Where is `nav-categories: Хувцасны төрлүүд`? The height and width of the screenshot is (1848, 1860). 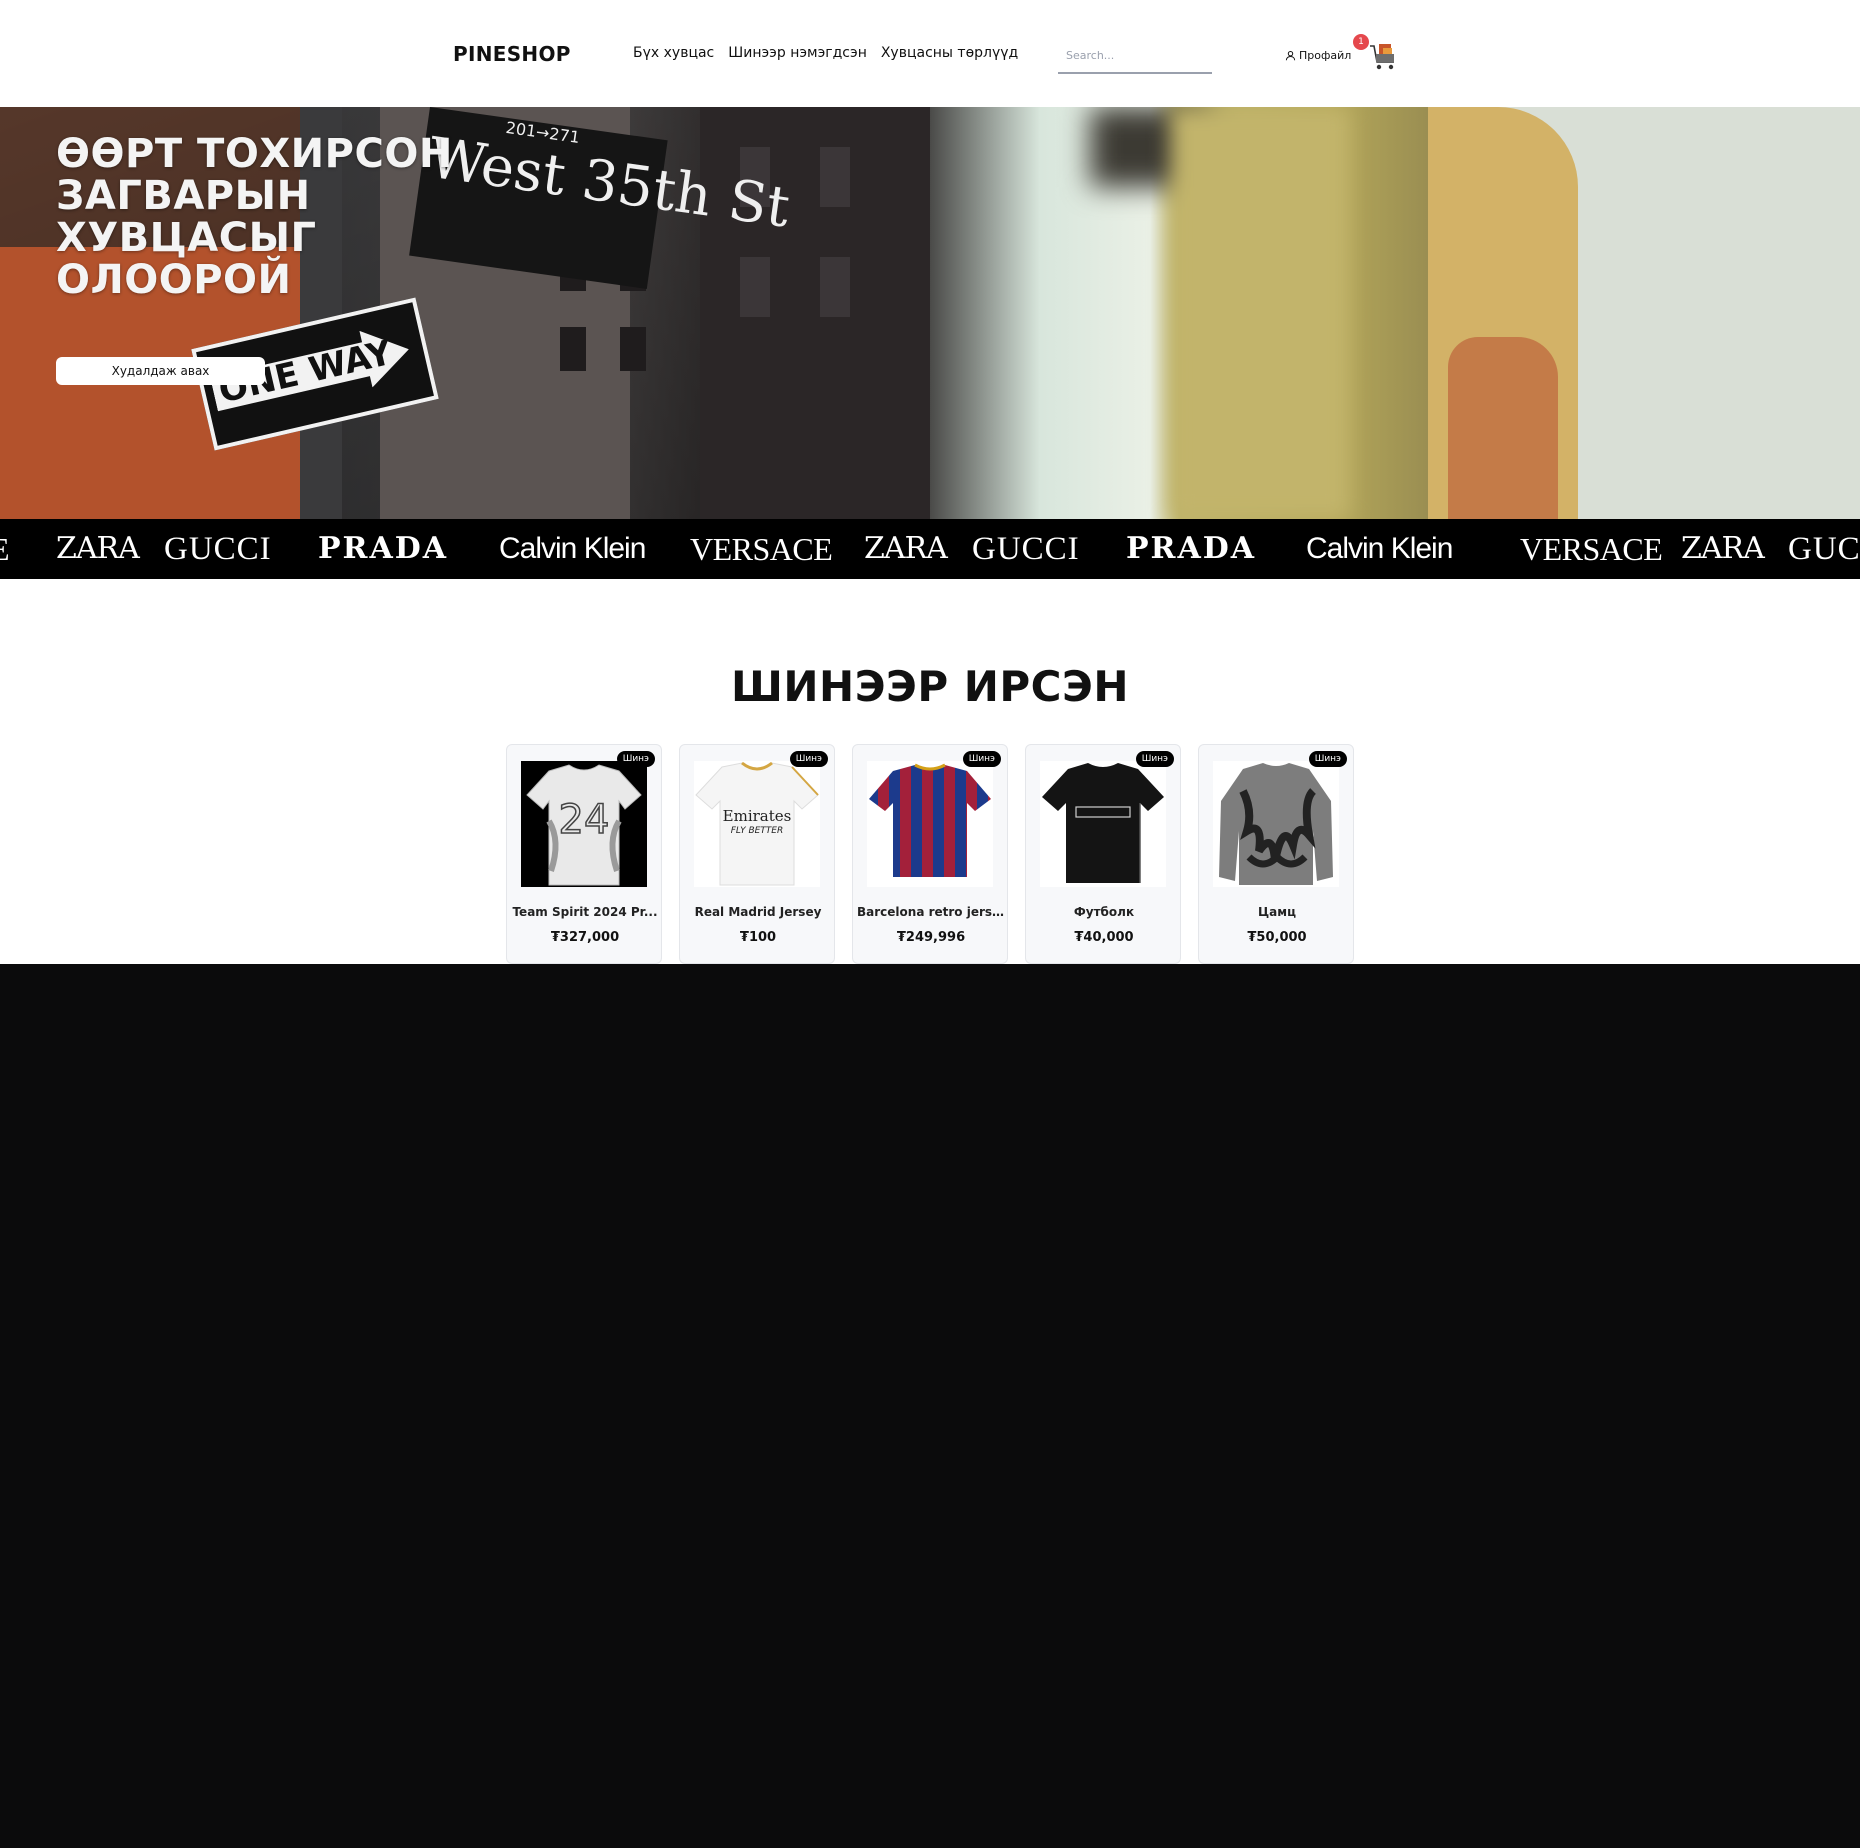
nav-categories: Хувцасны төрлүүд is located at coordinates (949, 53).